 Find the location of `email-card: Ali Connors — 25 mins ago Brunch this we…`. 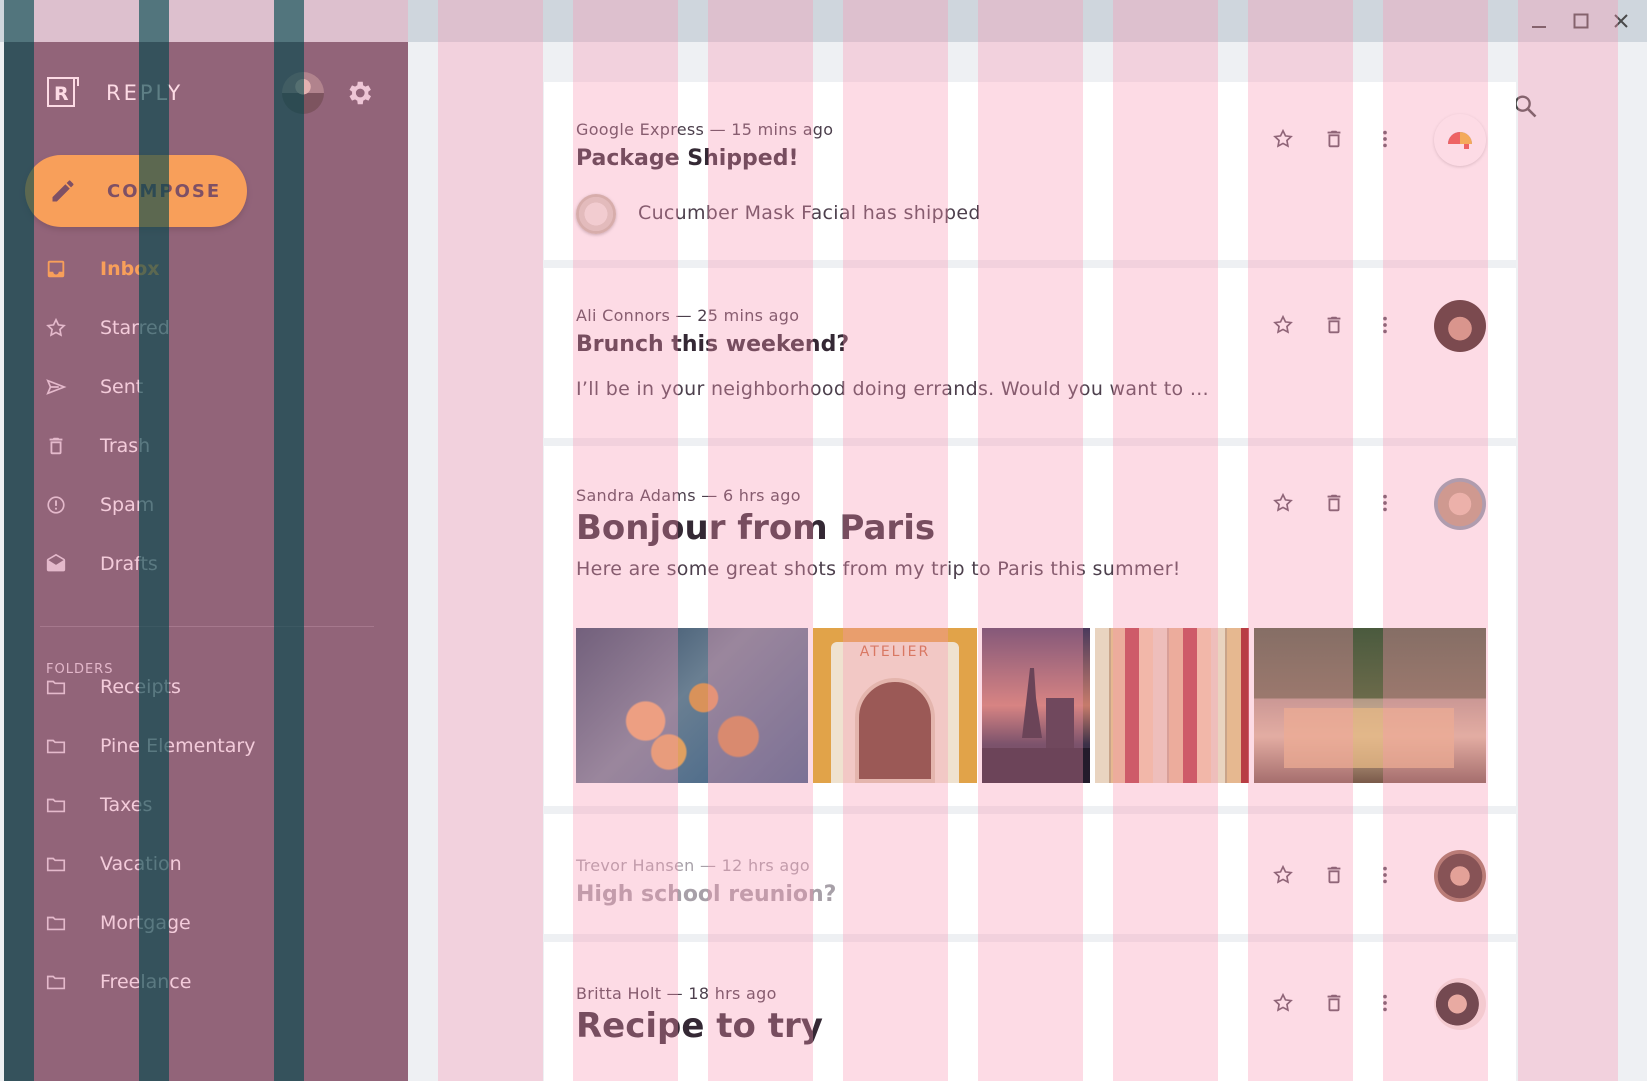

email-card: Ali Connors — 25 mins ago Brunch this we… is located at coordinates (1030, 353).